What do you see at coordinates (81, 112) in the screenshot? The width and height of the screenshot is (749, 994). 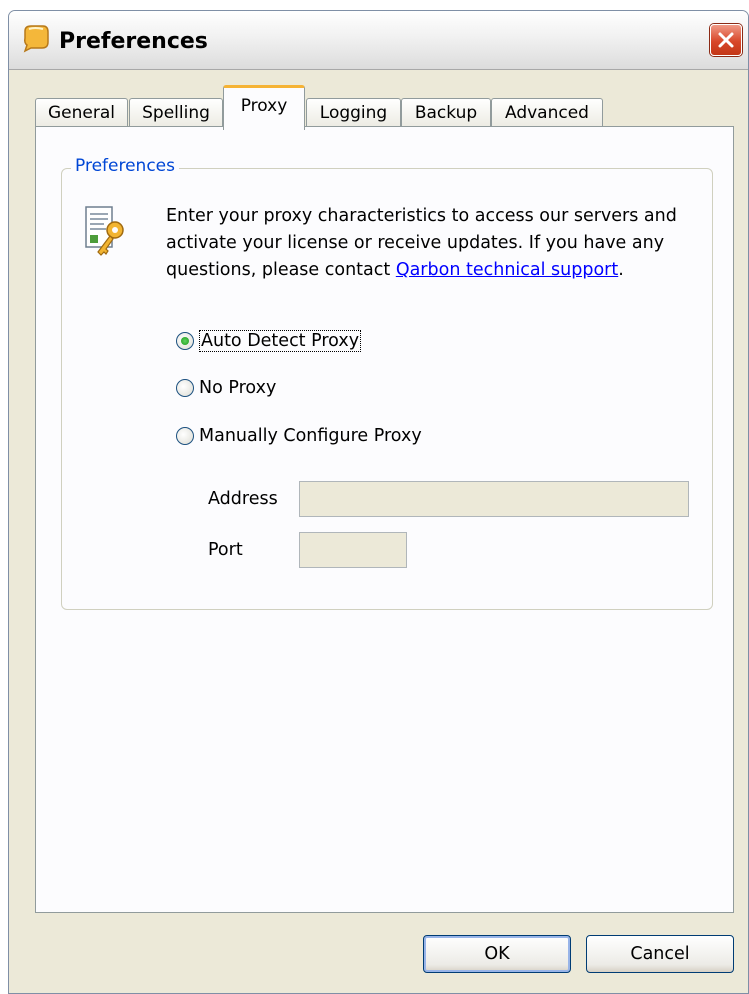 I see `tab-general: General` at bounding box center [81, 112].